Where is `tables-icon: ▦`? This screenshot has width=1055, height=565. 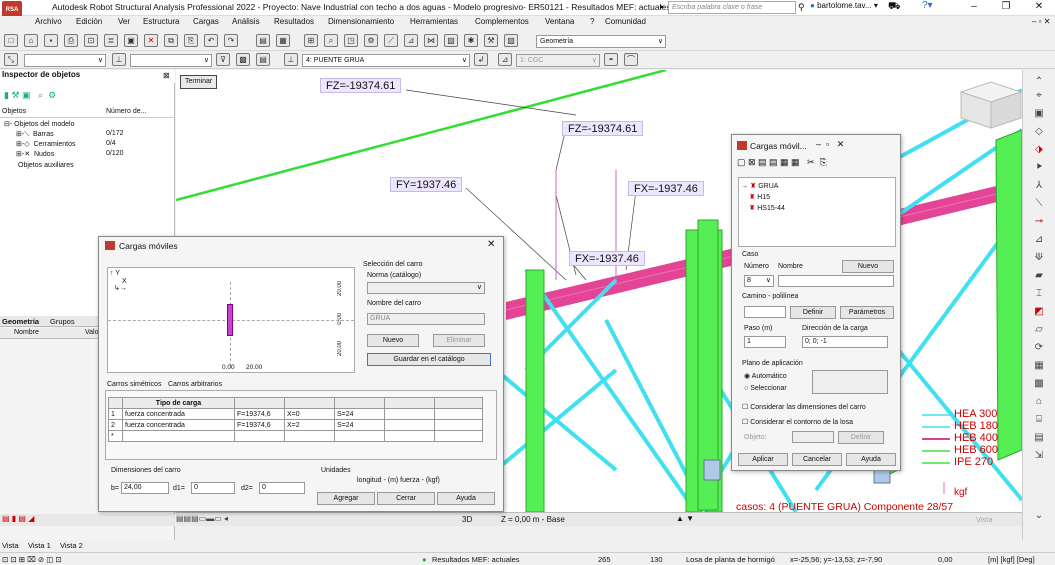 tables-icon: ▦ is located at coordinates (283, 40).